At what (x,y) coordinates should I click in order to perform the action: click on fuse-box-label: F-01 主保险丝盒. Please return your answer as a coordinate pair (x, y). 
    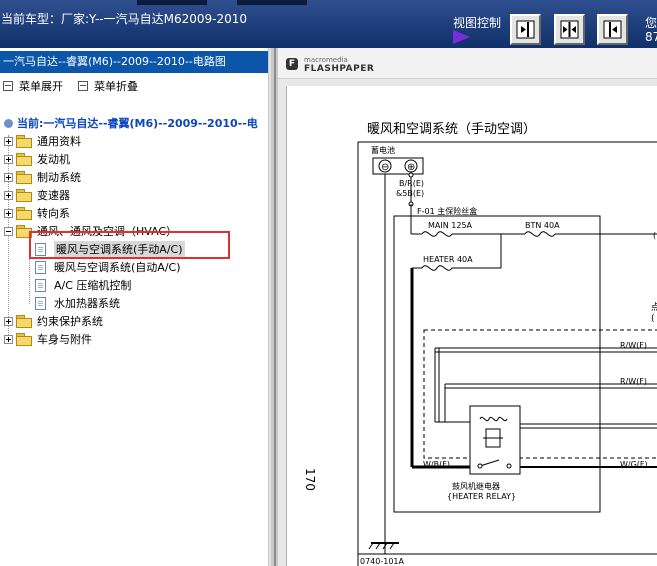
    Looking at the image, I should click on (447, 211).